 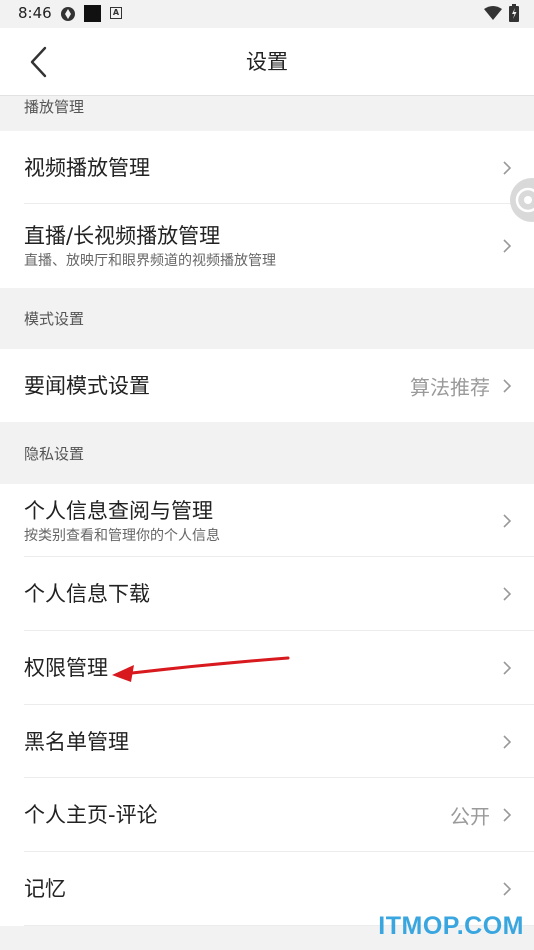 I want to click on row-title: 个人信息查阅与管理, so click(x=118, y=510).